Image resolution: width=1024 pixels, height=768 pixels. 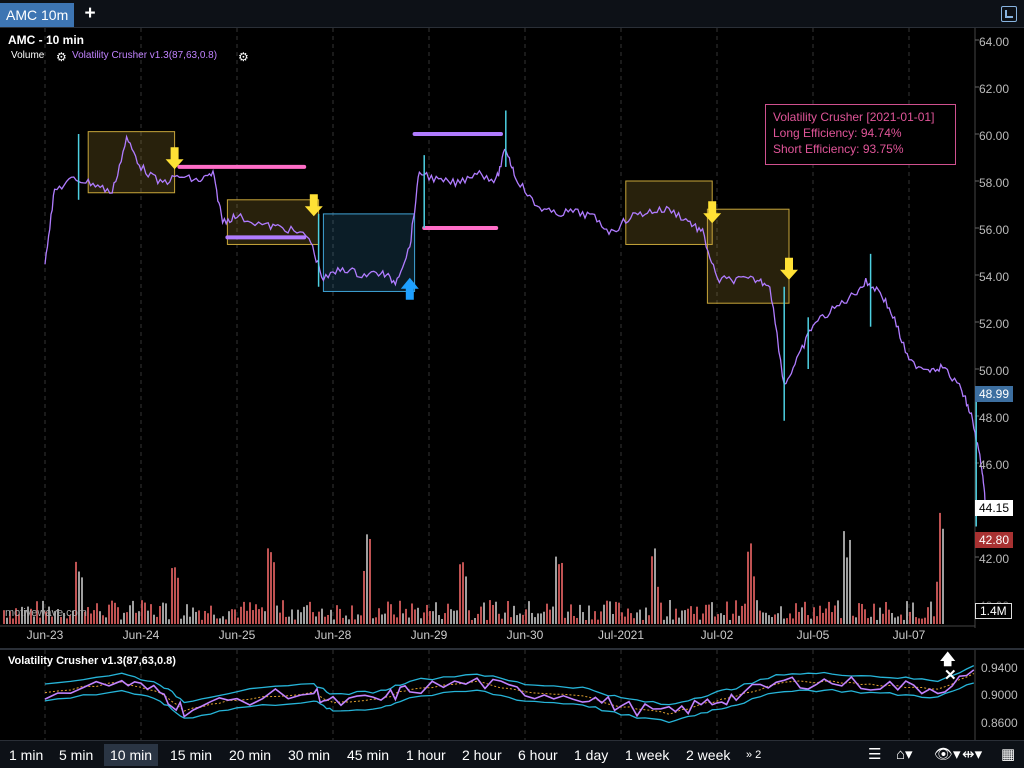 What do you see at coordinates (994, 371) in the screenshot?
I see `price-tick: 50.00` at bounding box center [994, 371].